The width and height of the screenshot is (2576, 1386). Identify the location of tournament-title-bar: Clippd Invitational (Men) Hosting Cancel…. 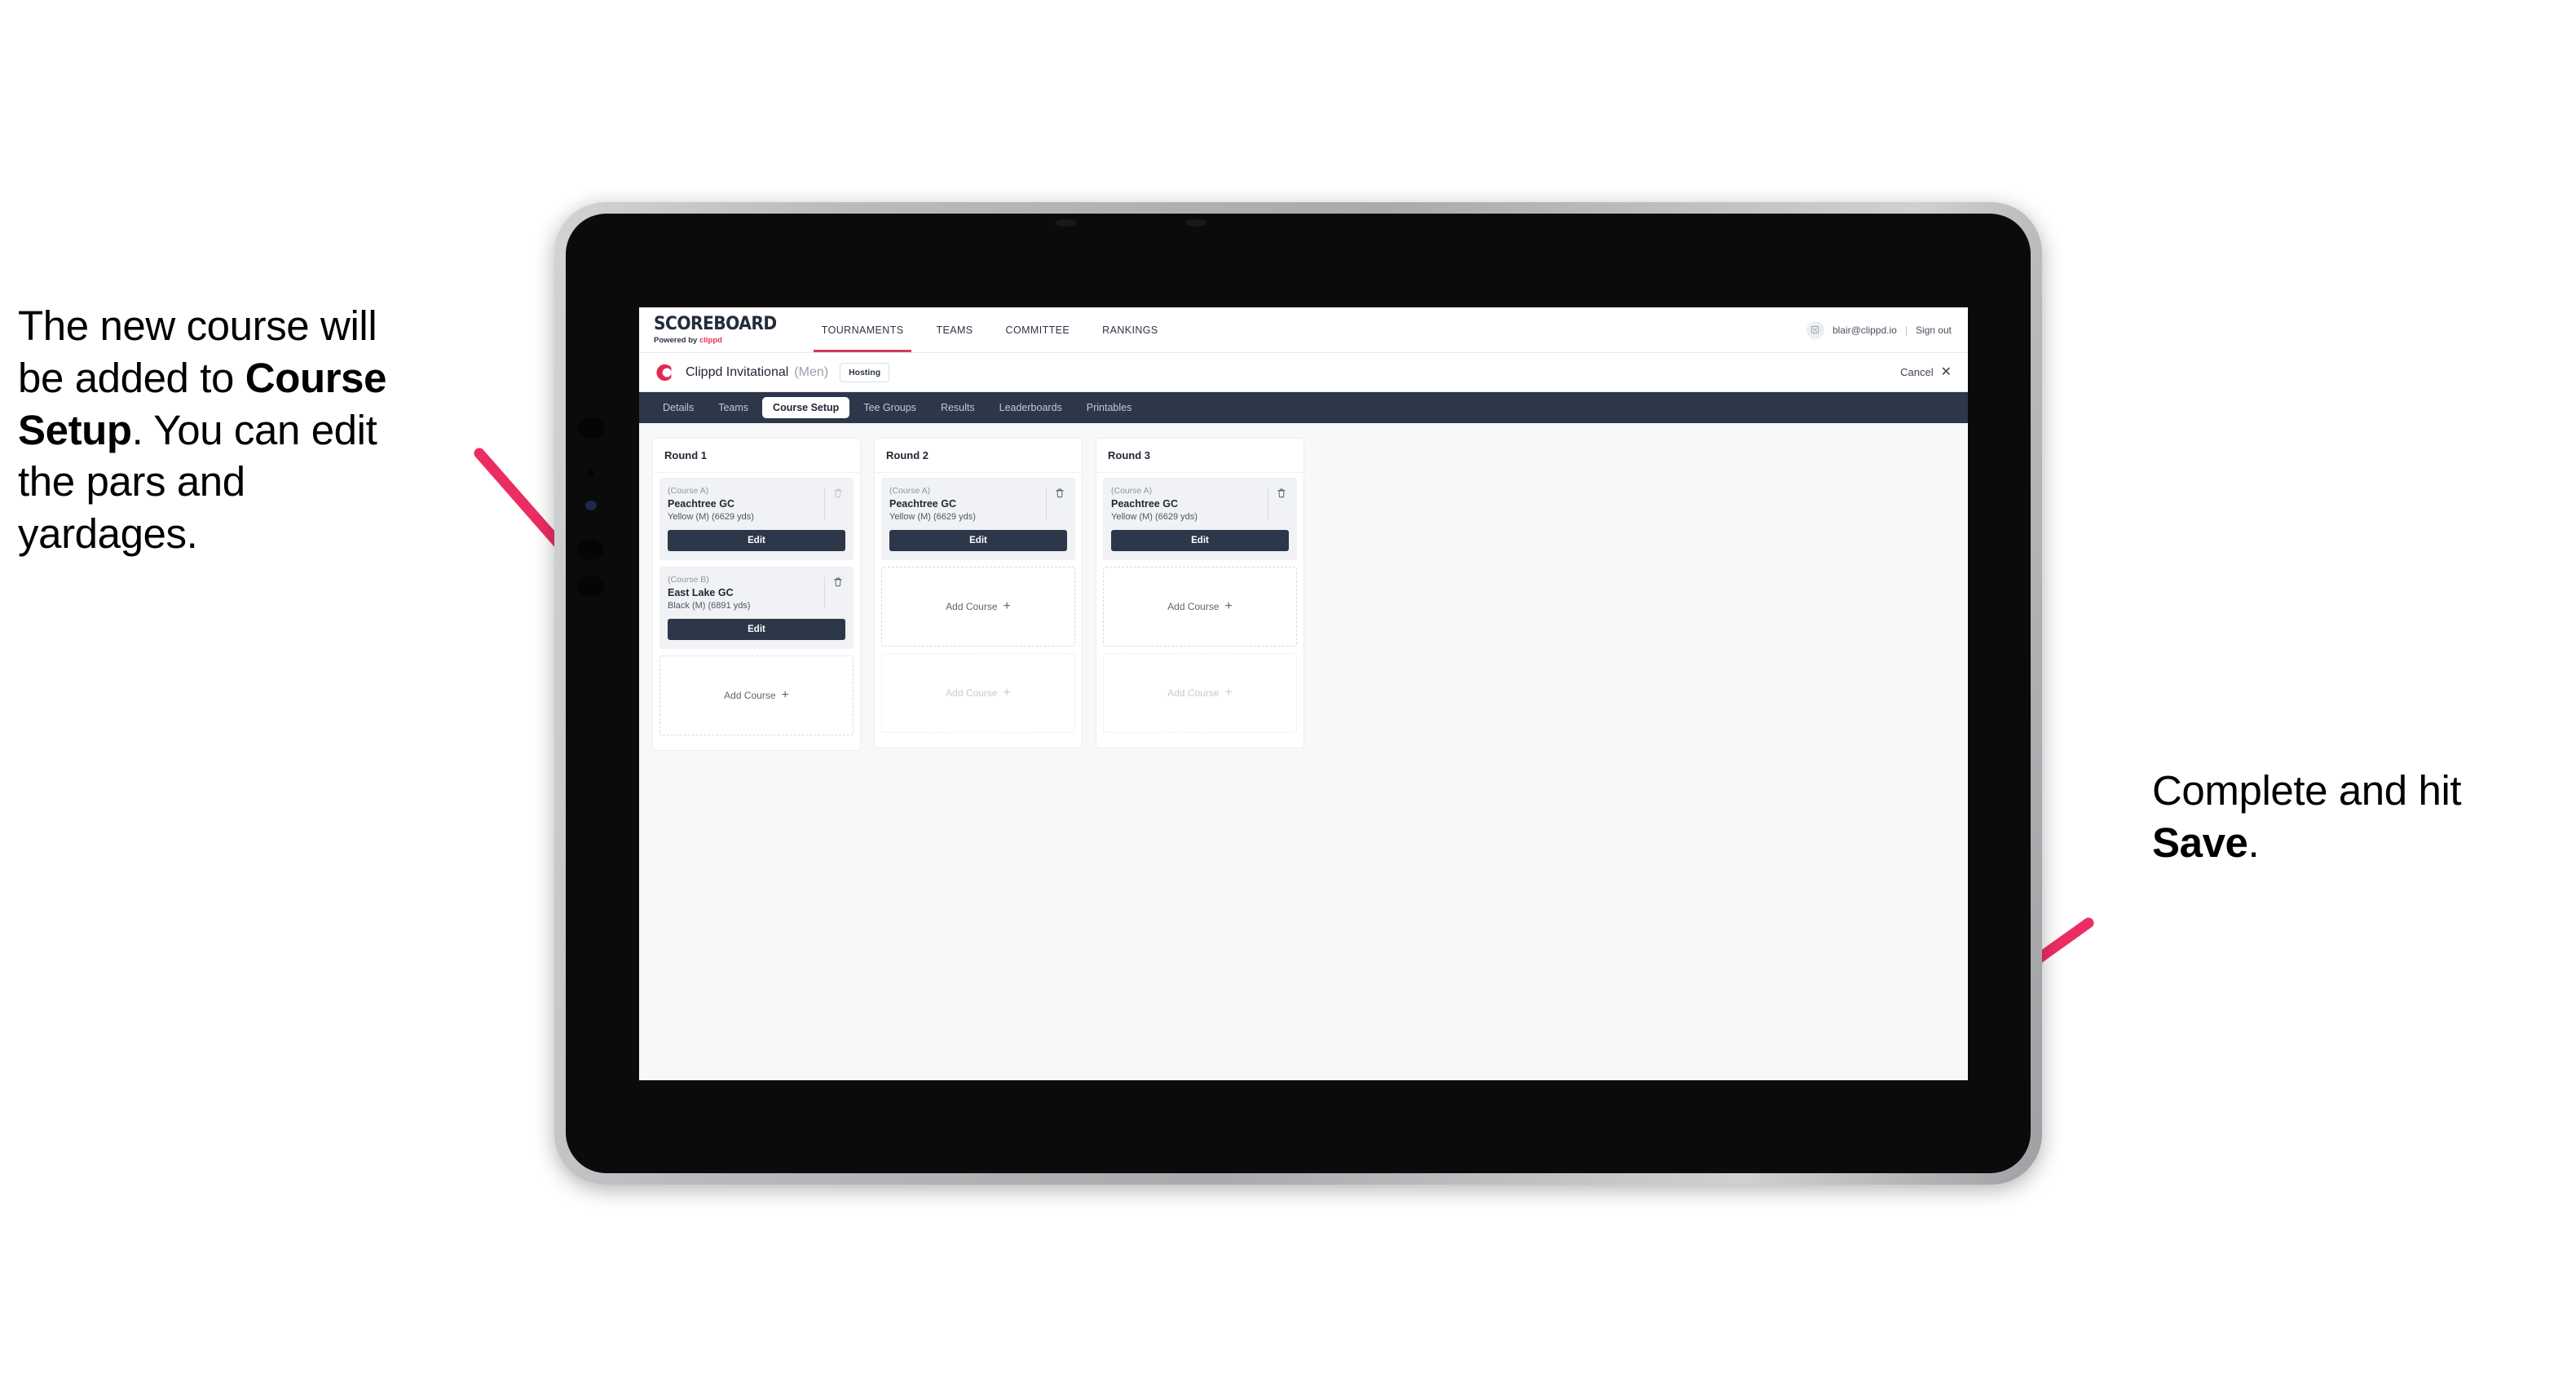
(1303, 373).